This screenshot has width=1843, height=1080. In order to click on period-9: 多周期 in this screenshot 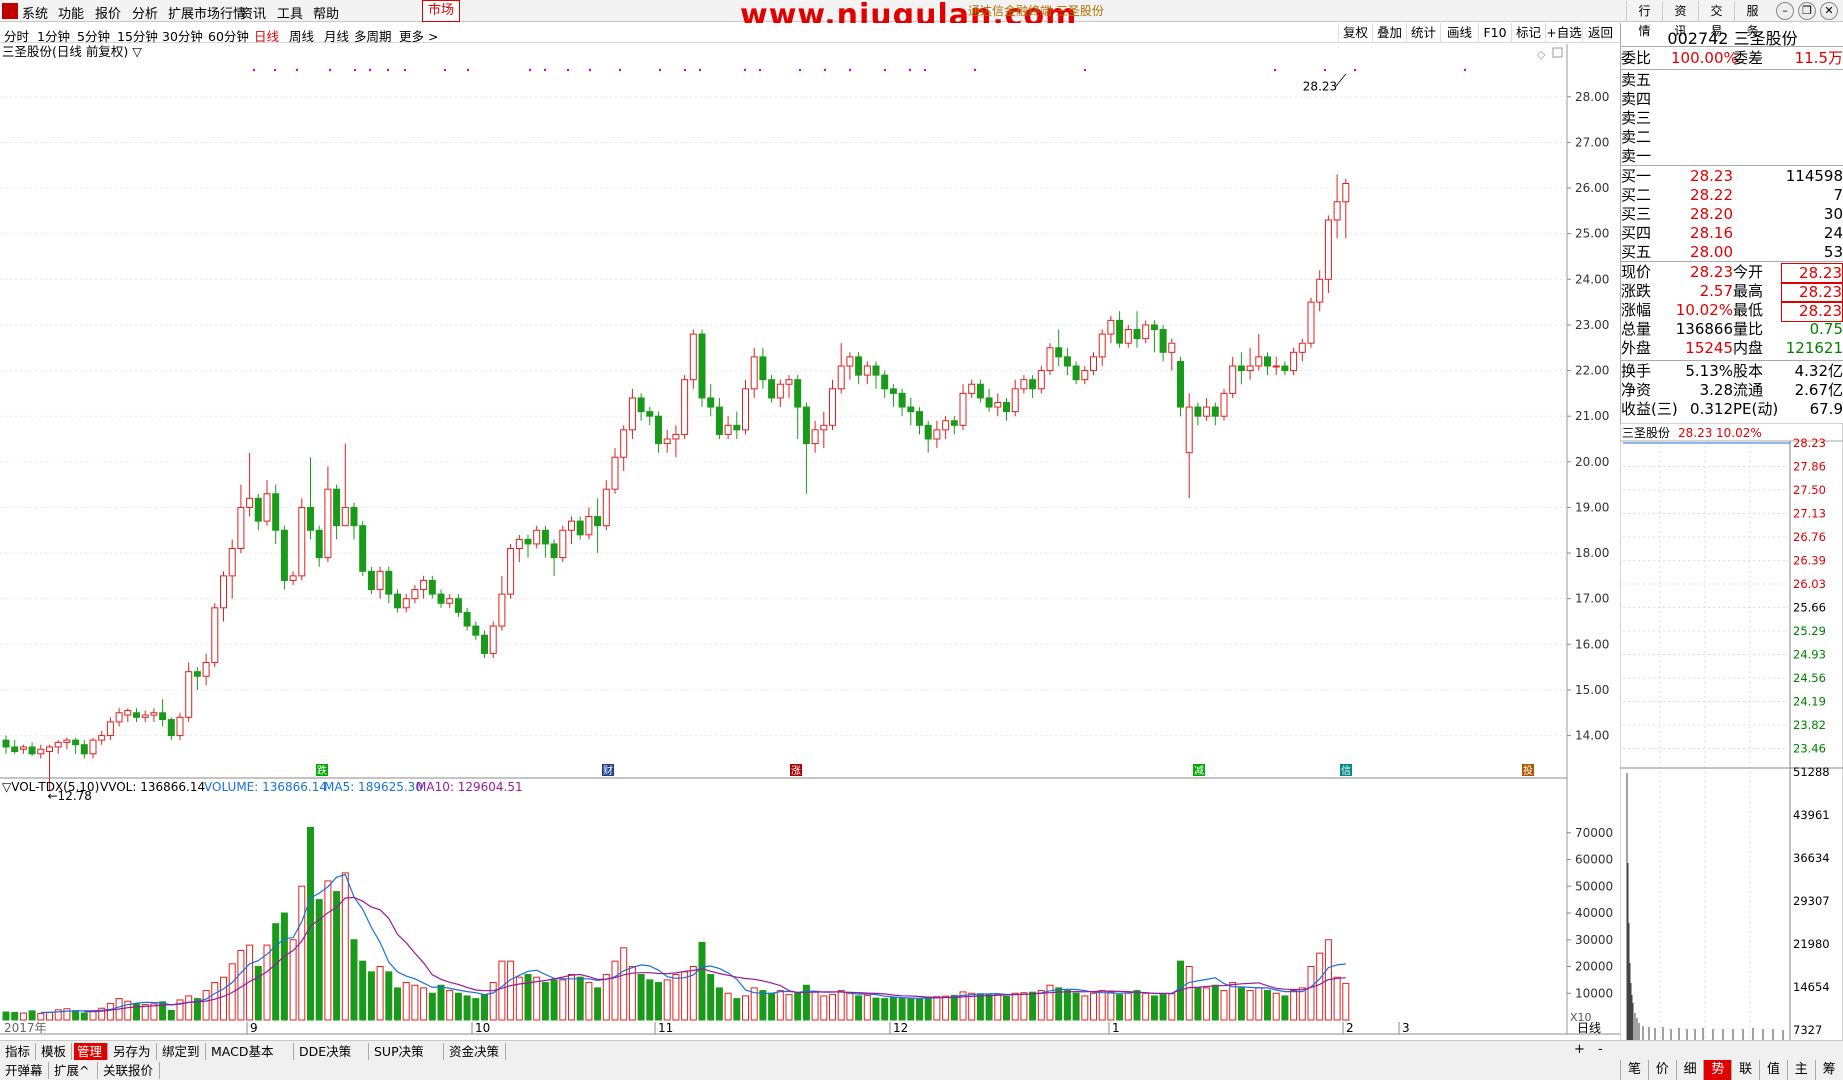, I will do `click(373, 35)`.